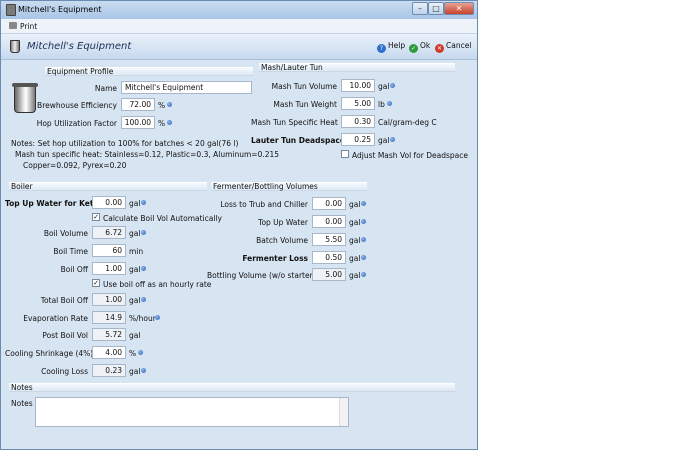 This screenshot has width=700, height=450. I want to click on boil-time-unit: min, so click(136, 251).